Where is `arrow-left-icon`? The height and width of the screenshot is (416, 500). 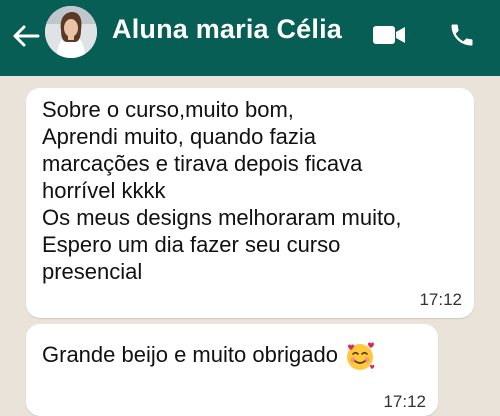 arrow-left-icon is located at coordinates (26, 36).